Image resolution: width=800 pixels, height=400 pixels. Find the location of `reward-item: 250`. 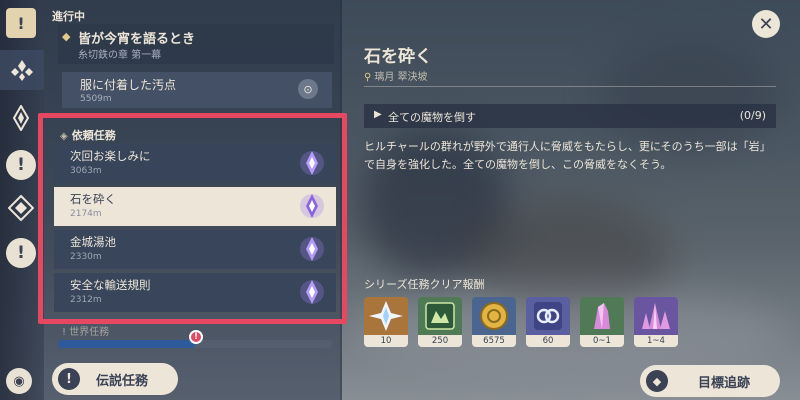

reward-item: 250 is located at coordinates (440, 322).